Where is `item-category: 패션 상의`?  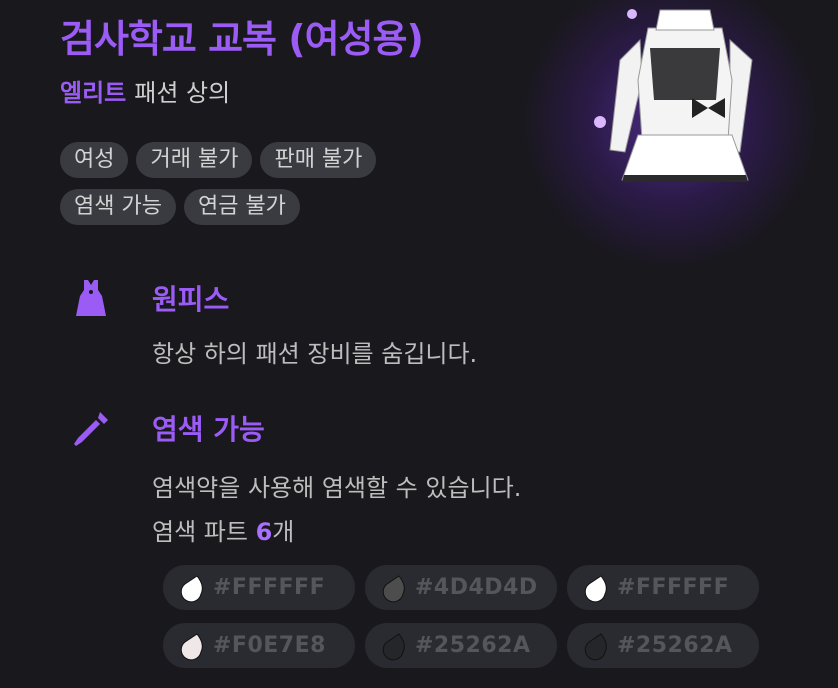 item-category: 패션 상의 is located at coordinates (182, 93).